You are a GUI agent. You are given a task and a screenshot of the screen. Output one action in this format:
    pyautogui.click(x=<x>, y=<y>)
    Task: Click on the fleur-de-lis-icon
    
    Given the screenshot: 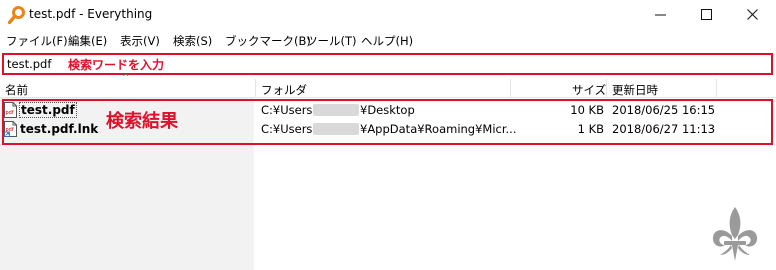 What is the action you would take?
    pyautogui.click(x=735, y=234)
    